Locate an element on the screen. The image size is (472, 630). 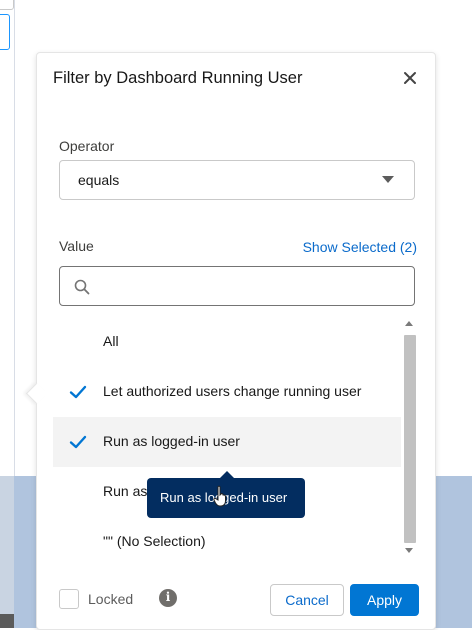
list-item: "" (No Selection) is located at coordinates (227, 537).